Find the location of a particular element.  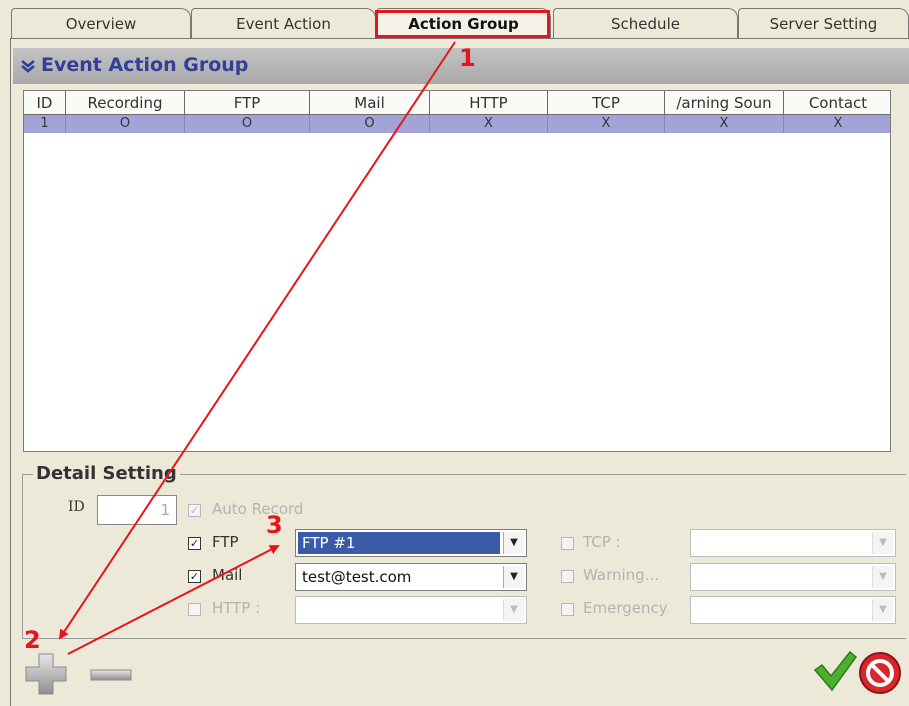

column-header-http: HTTP is located at coordinates (489, 103).